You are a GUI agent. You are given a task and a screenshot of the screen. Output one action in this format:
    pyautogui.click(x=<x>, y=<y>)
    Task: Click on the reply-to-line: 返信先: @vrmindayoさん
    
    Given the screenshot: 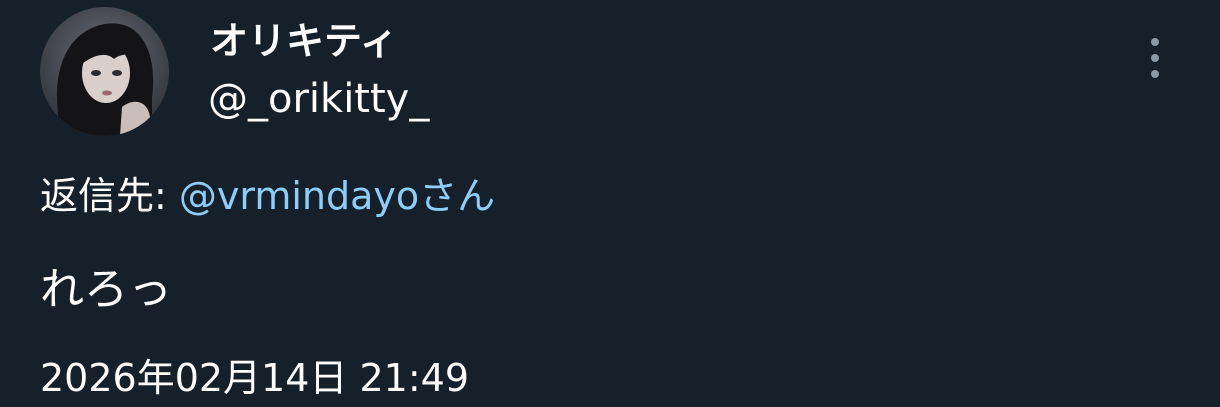 What is the action you would take?
    pyautogui.click(x=267, y=196)
    